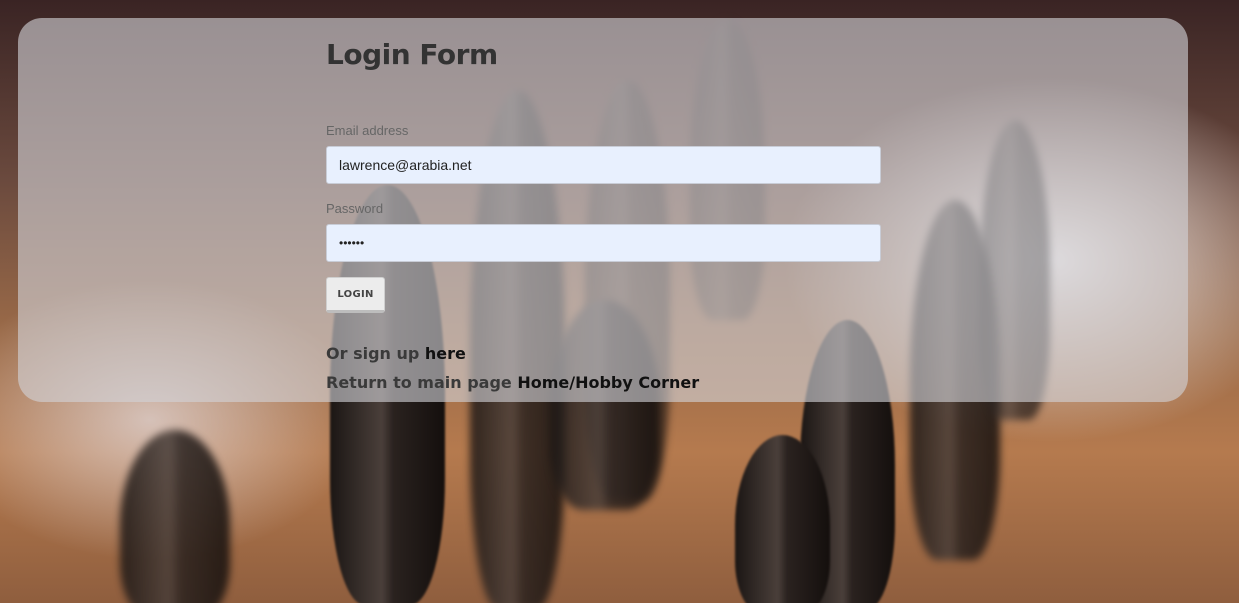 The image size is (1239, 603). I want to click on password-label: Password, so click(355, 208).